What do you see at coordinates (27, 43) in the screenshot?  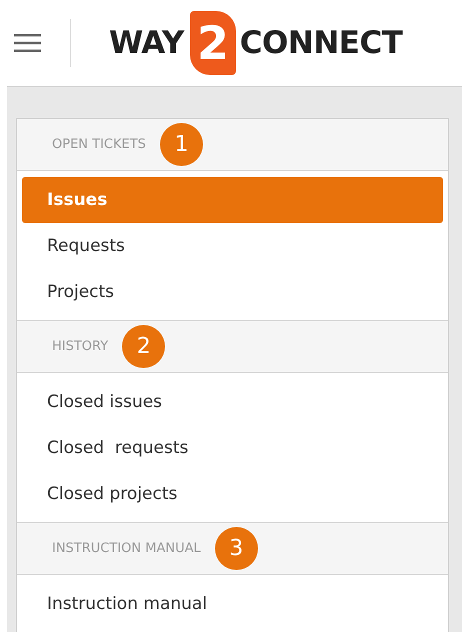 I see `menu-icon` at bounding box center [27, 43].